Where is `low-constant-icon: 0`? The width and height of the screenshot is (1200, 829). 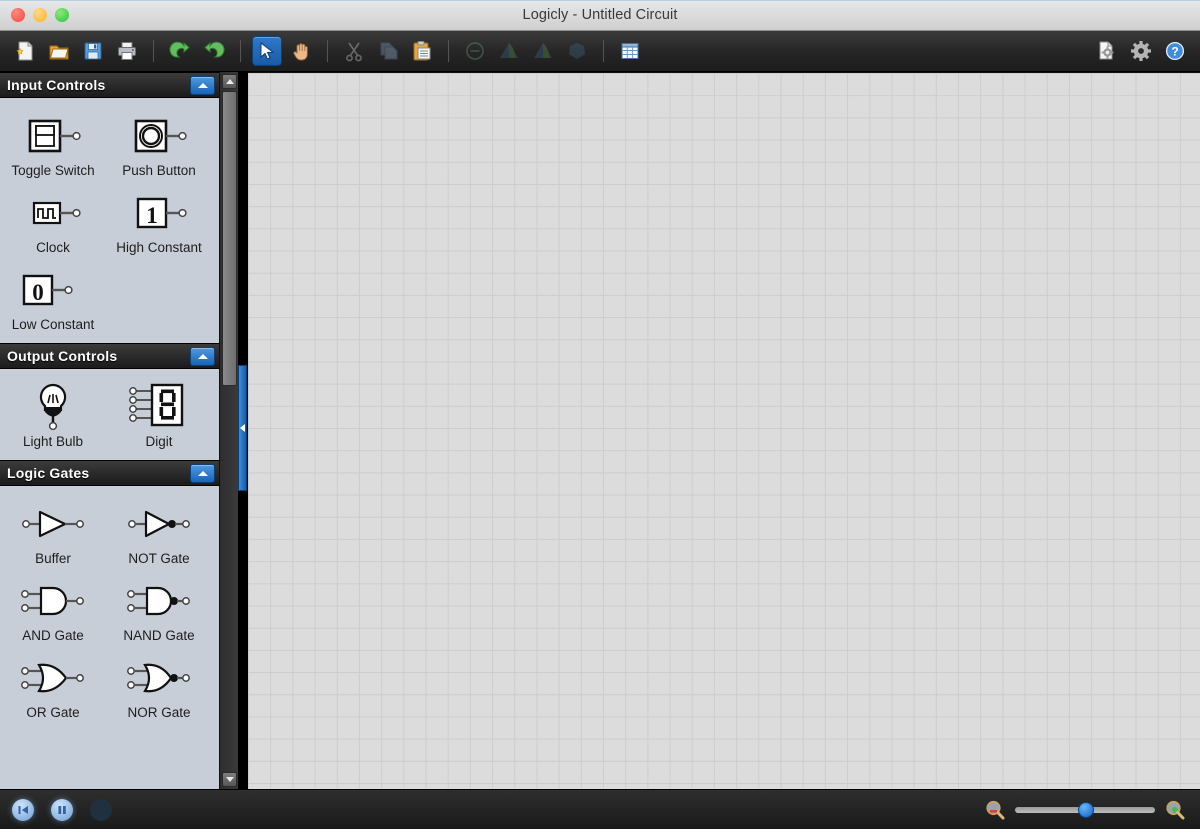 low-constant-icon: 0 is located at coordinates (53, 290).